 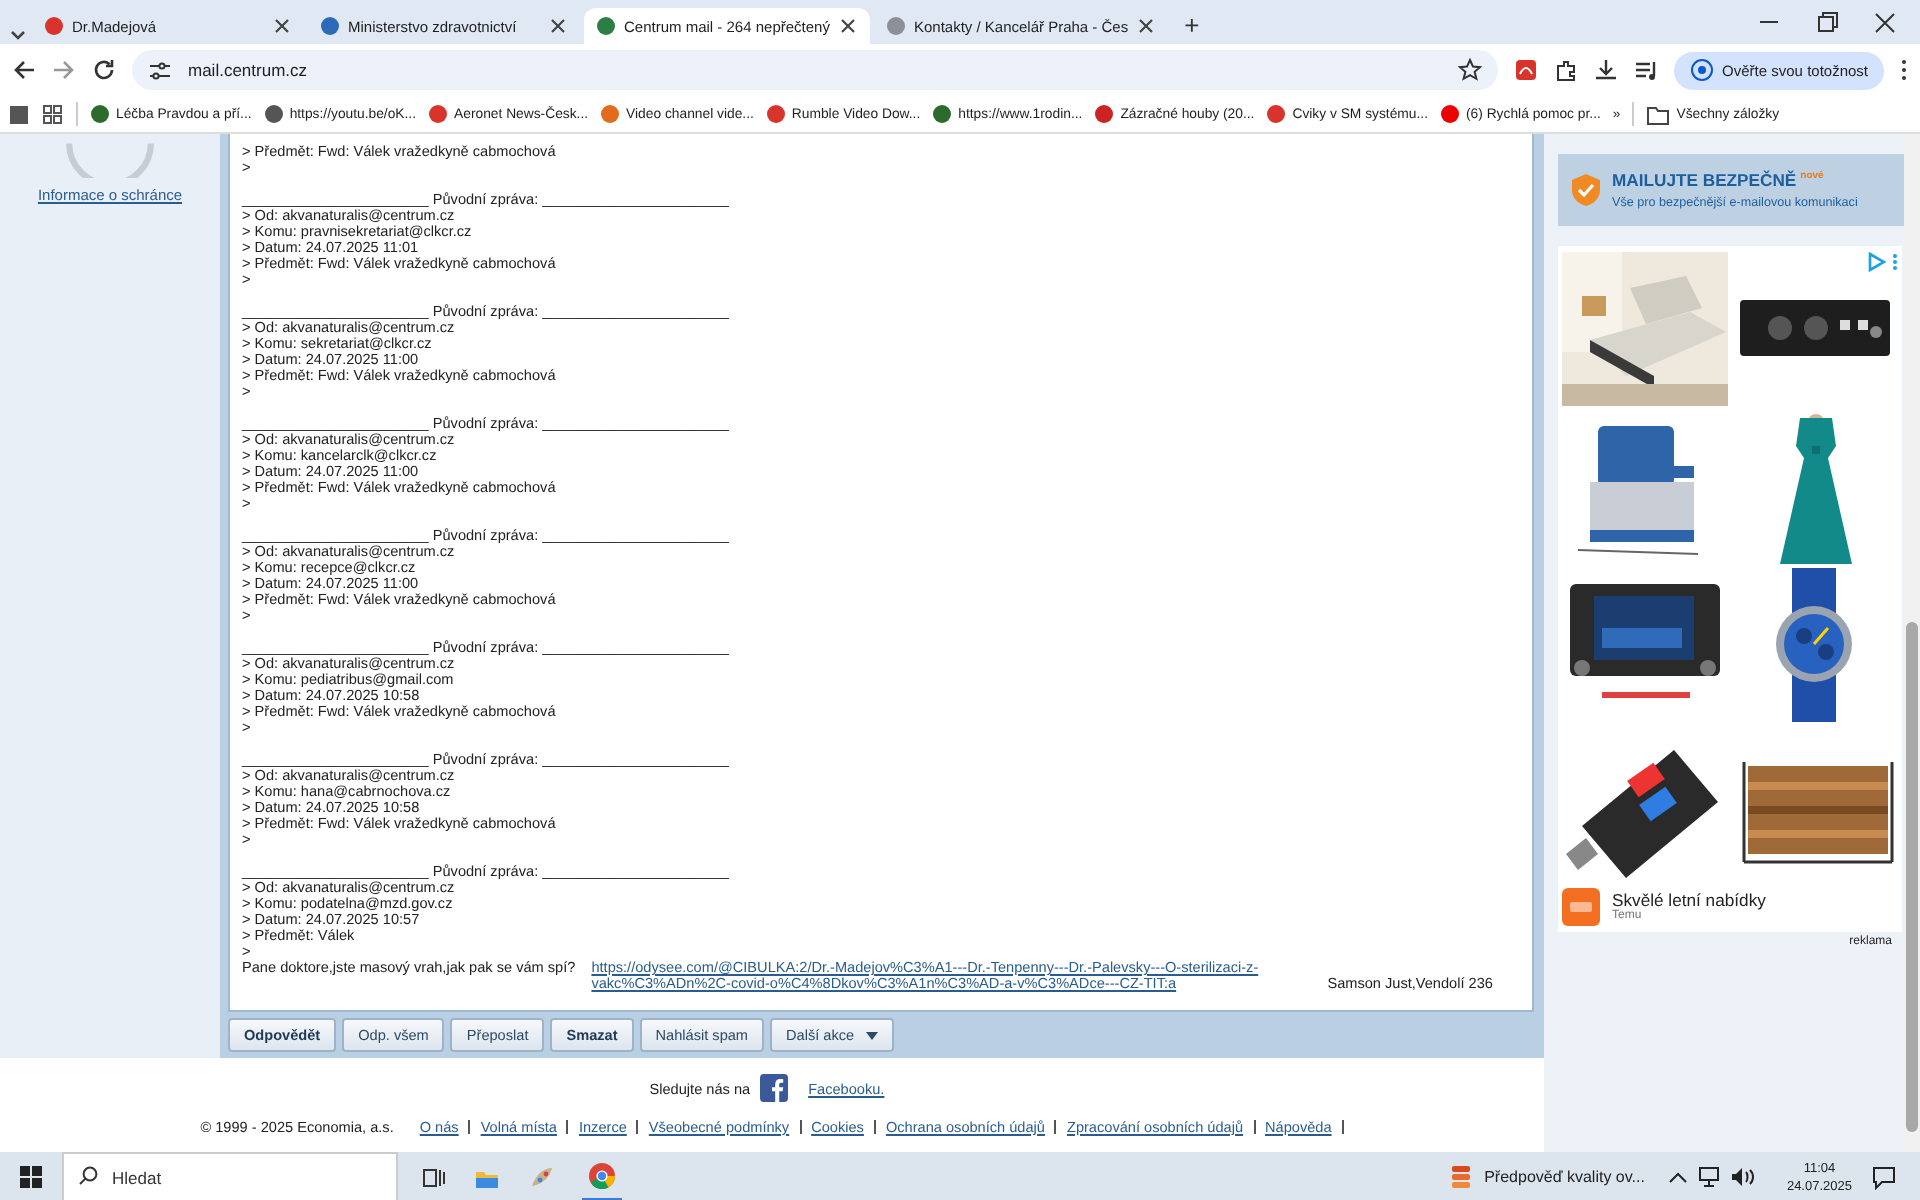 What do you see at coordinates (1709, 1177) in the screenshot?
I see `network-icon` at bounding box center [1709, 1177].